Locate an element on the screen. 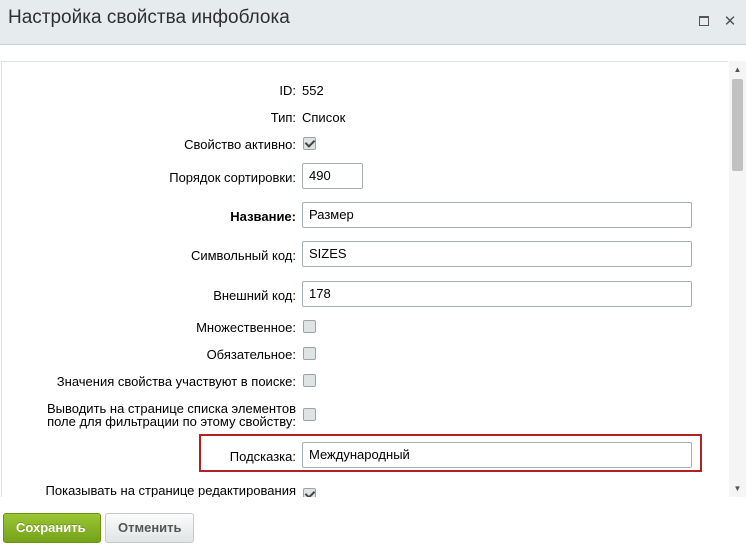 This screenshot has height=556, width=746. id-value: 552 is located at coordinates (313, 90).